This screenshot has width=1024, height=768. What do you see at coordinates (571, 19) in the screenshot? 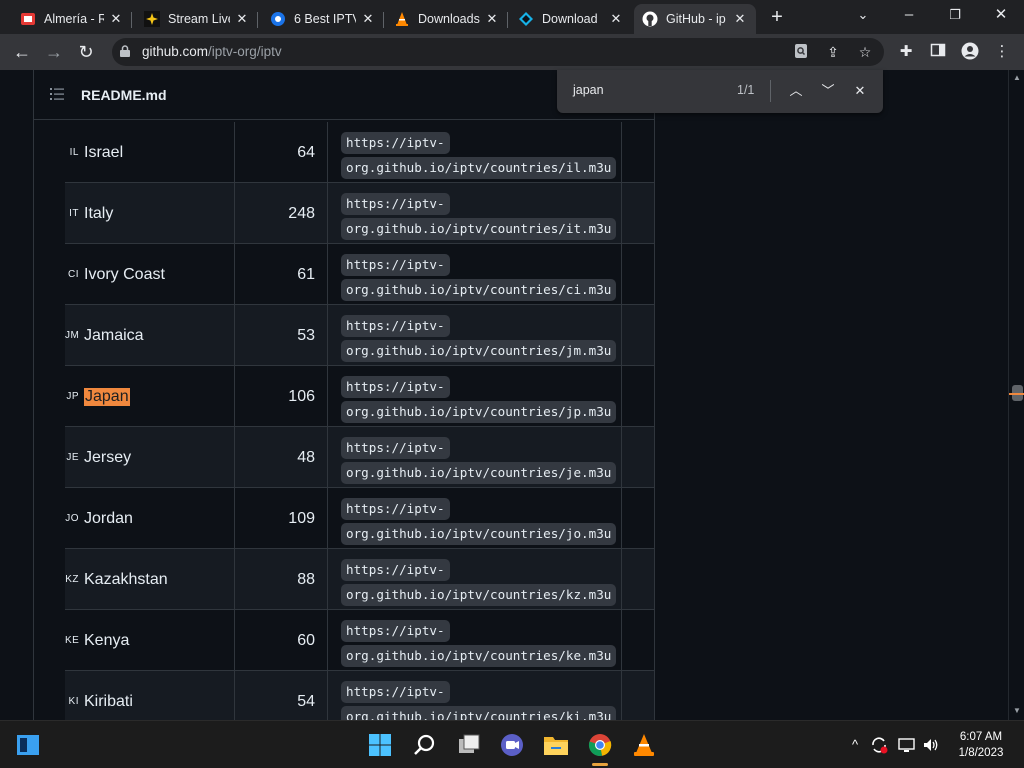
I see `tab-download-kodi: Download ✕` at bounding box center [571, 19].